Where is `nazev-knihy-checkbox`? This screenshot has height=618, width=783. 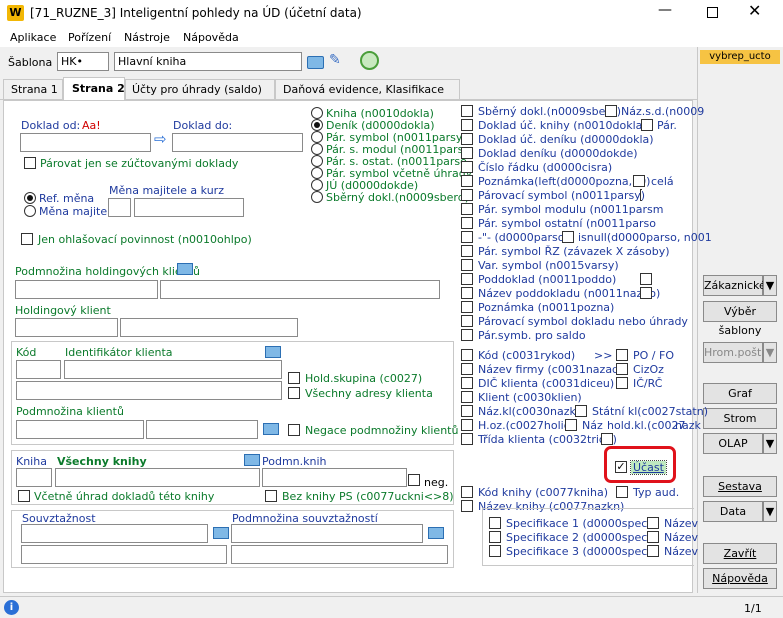 nazev-knihy-checkbox is located at coordinates (467, 506).